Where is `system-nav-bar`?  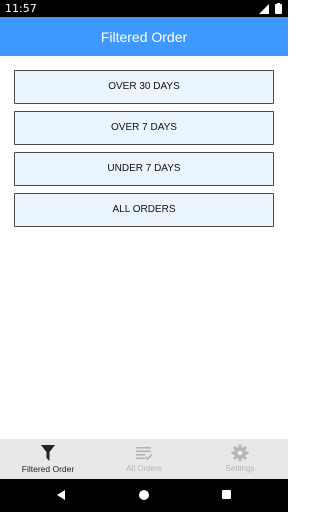 system-nav-bar is located at coordinates (144, 495).